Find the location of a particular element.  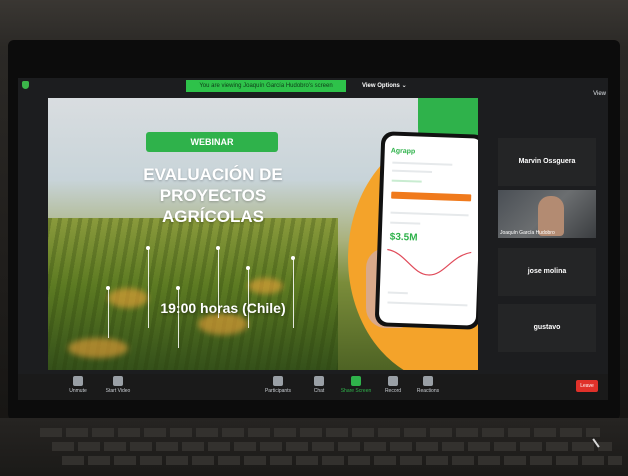

laptop-keyboard is located at coordinates (314, 447).